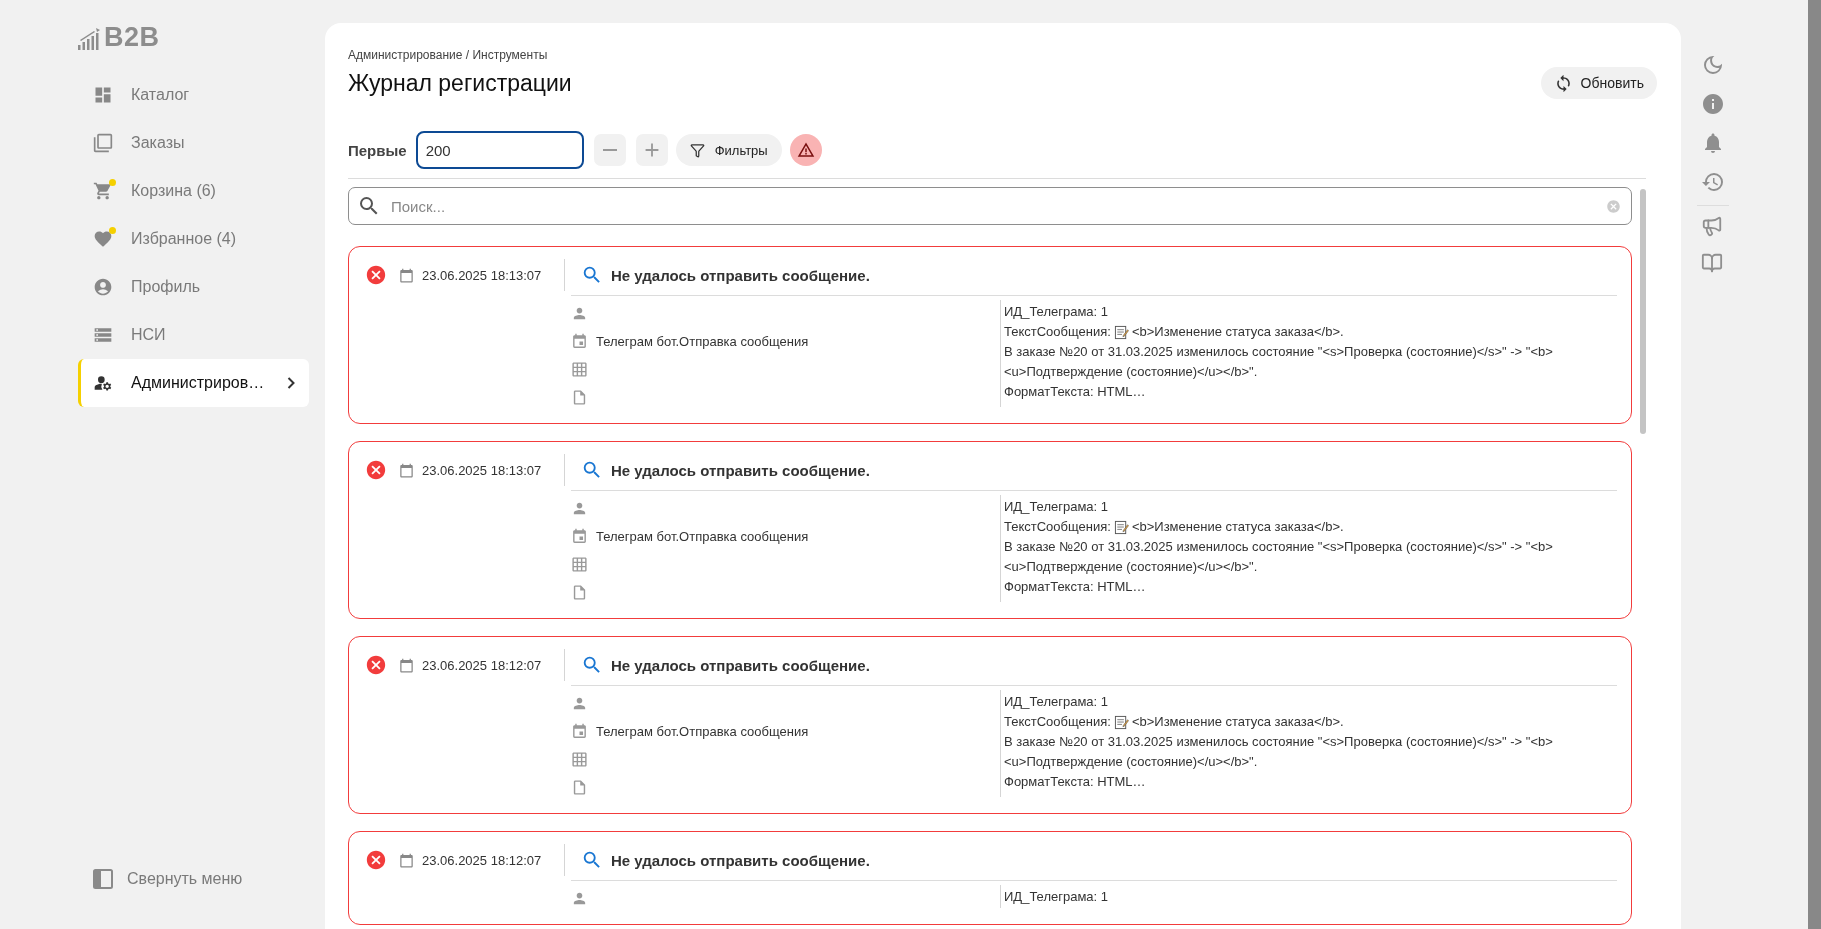 The height and width of the screenshot is (929, 1821). What do you see at coordinates (103, 335) in the screenshot?
I see `database-icon` at bounding box center [103, 335].